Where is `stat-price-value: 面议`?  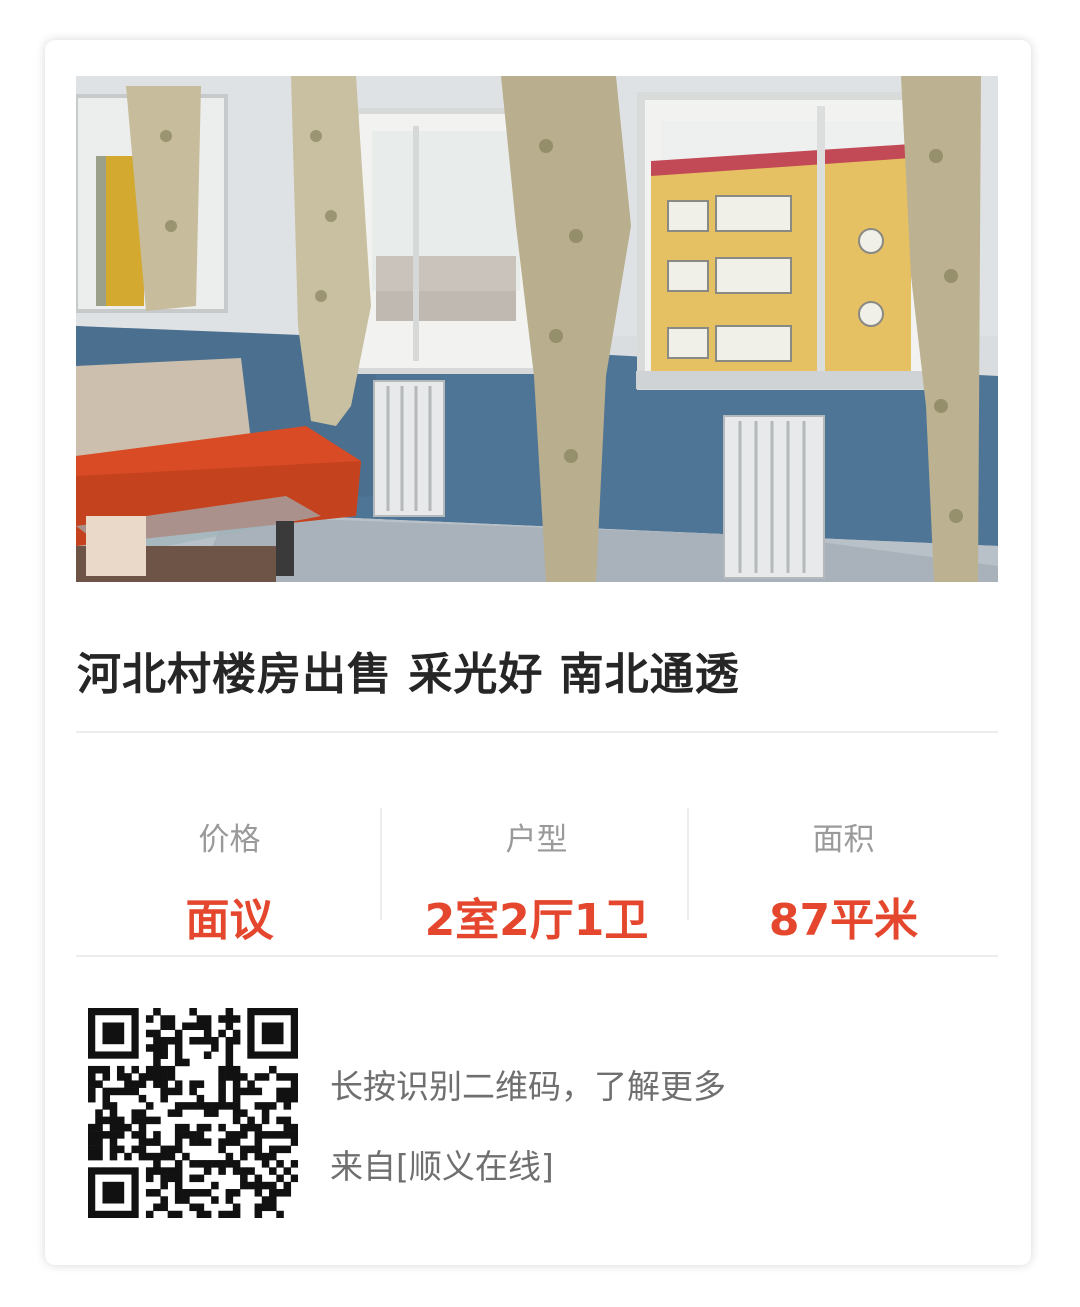 stat-price-value: 面议 is located at coordinates (229, 920).